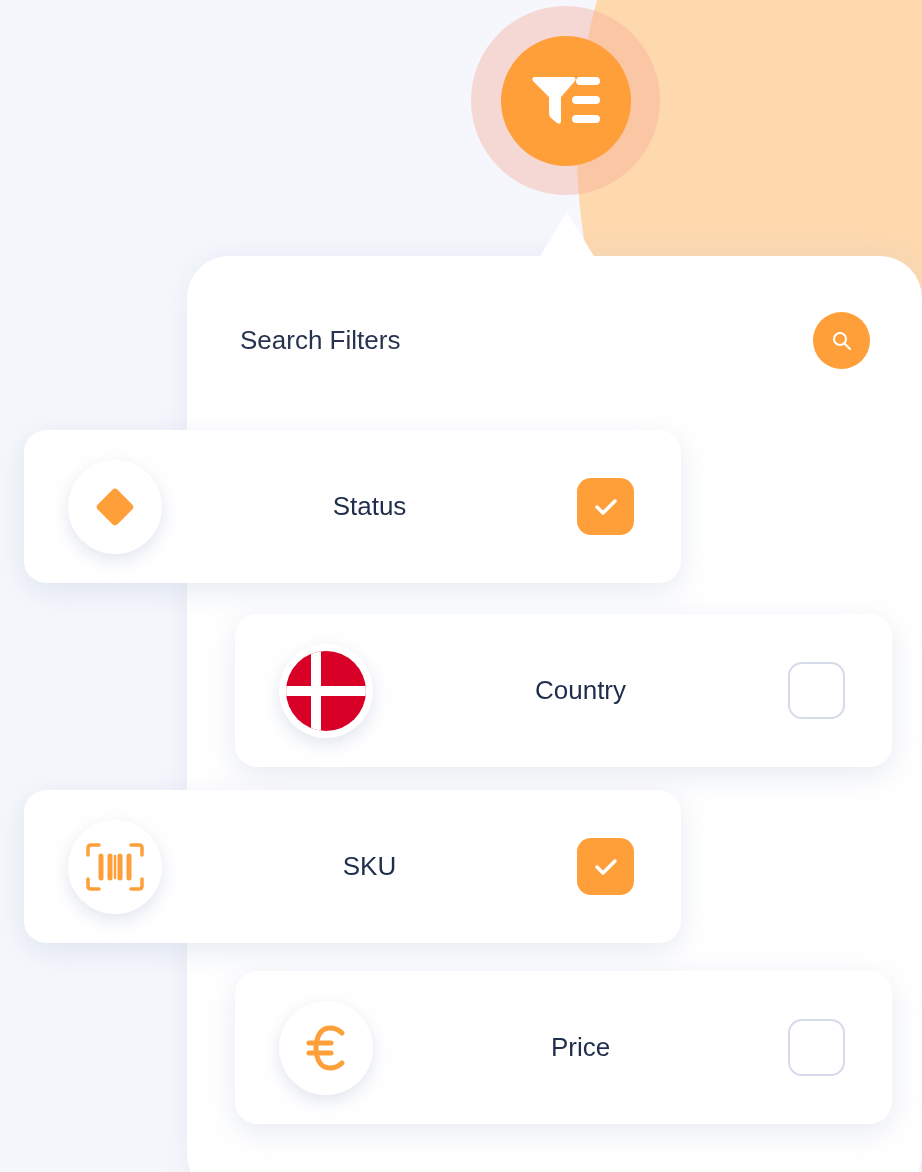  I want to click on panel-title: Search Filters, so click(320, 340).